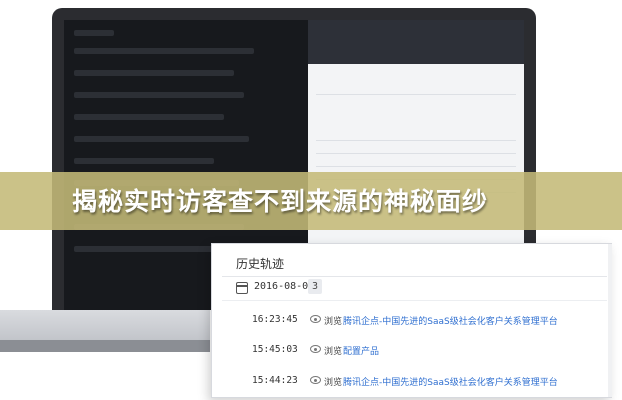 Image resolution: width=622 pixels, height=400 pixels. Describe the element at coordinates (275, 319) in the screenshot. I see `entry-time: 16:23:45` at that location.